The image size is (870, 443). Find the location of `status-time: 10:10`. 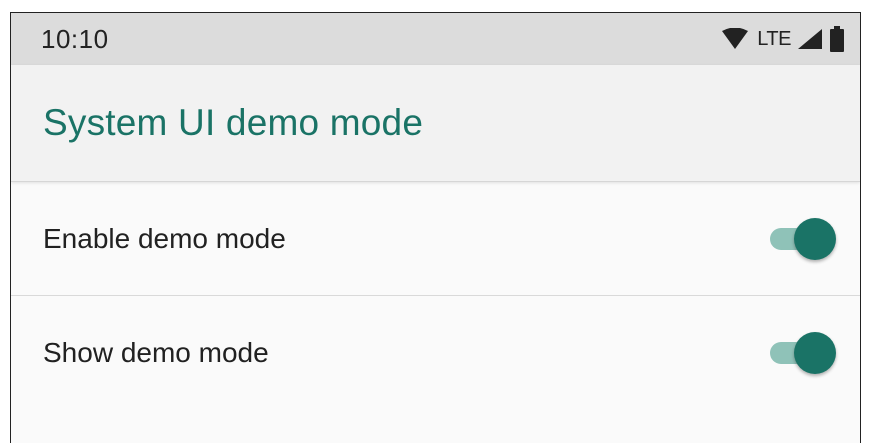

status-time: 10:10 is located at coordinates (75, 38).